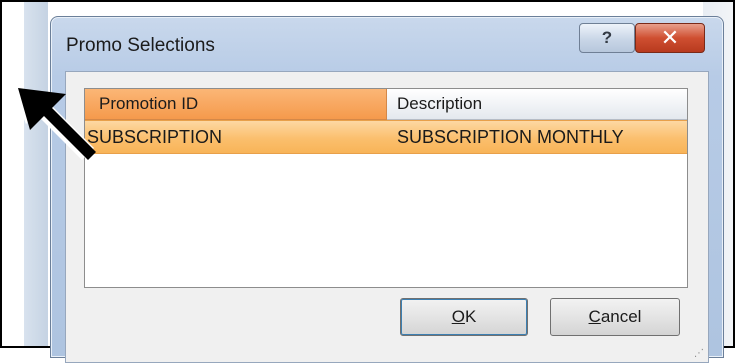 The image size is (735, 363). I want to click on close-icon: ✕, so click(670, 37).